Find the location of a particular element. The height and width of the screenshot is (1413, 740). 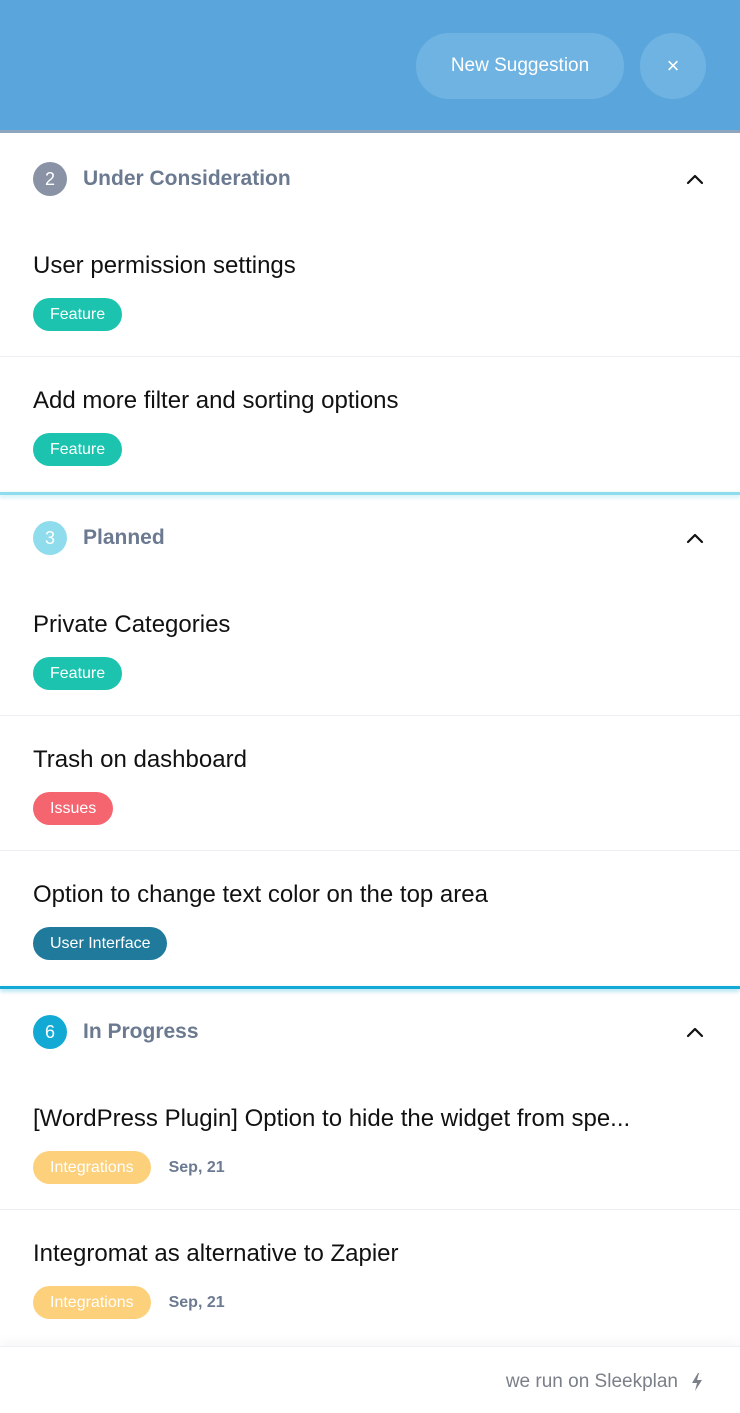

list-item: Private Categories Feature is located at coordinates (370, 648).